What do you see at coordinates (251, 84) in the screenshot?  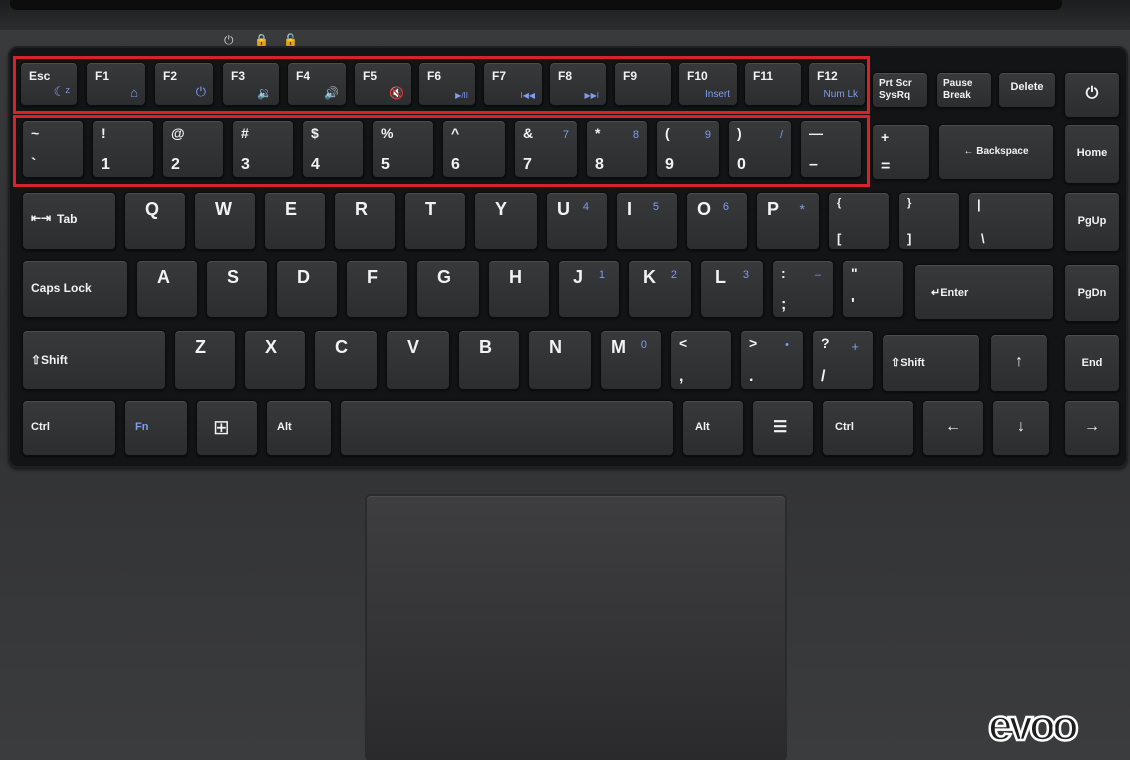 I see `f3-key: F3 🔉` at bounding box center [251, 84].